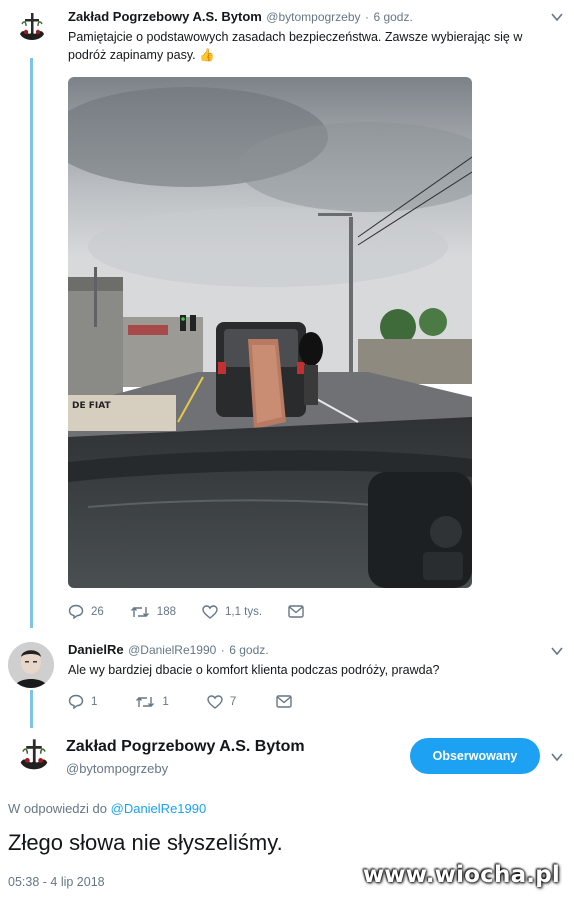 Image resolution: width=574 pixels, height=900 pixels. I want to click on tweet-text-line-2: podróż zapinamy pasy. 👍, so click(315, 55).